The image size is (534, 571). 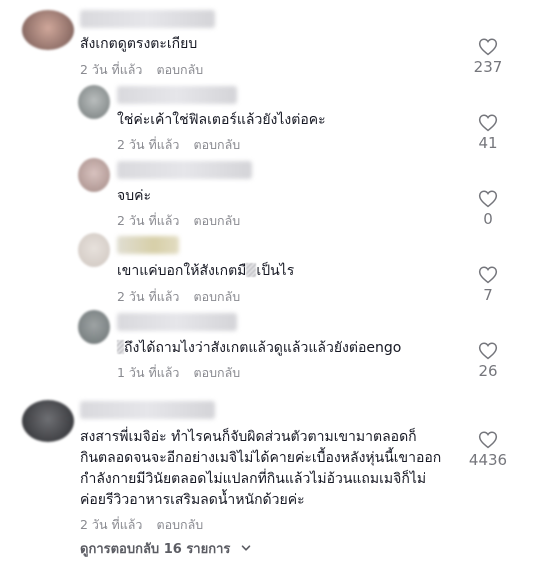 What do you see at coordinates (488, 219) in the screenshot?
I see `like-count: 0` at bounding box center [488, 219].